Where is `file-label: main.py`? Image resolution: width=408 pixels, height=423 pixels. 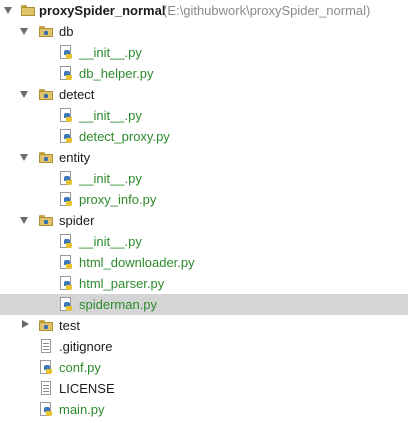 file-label: main.py is located at coordinates (82, 409).